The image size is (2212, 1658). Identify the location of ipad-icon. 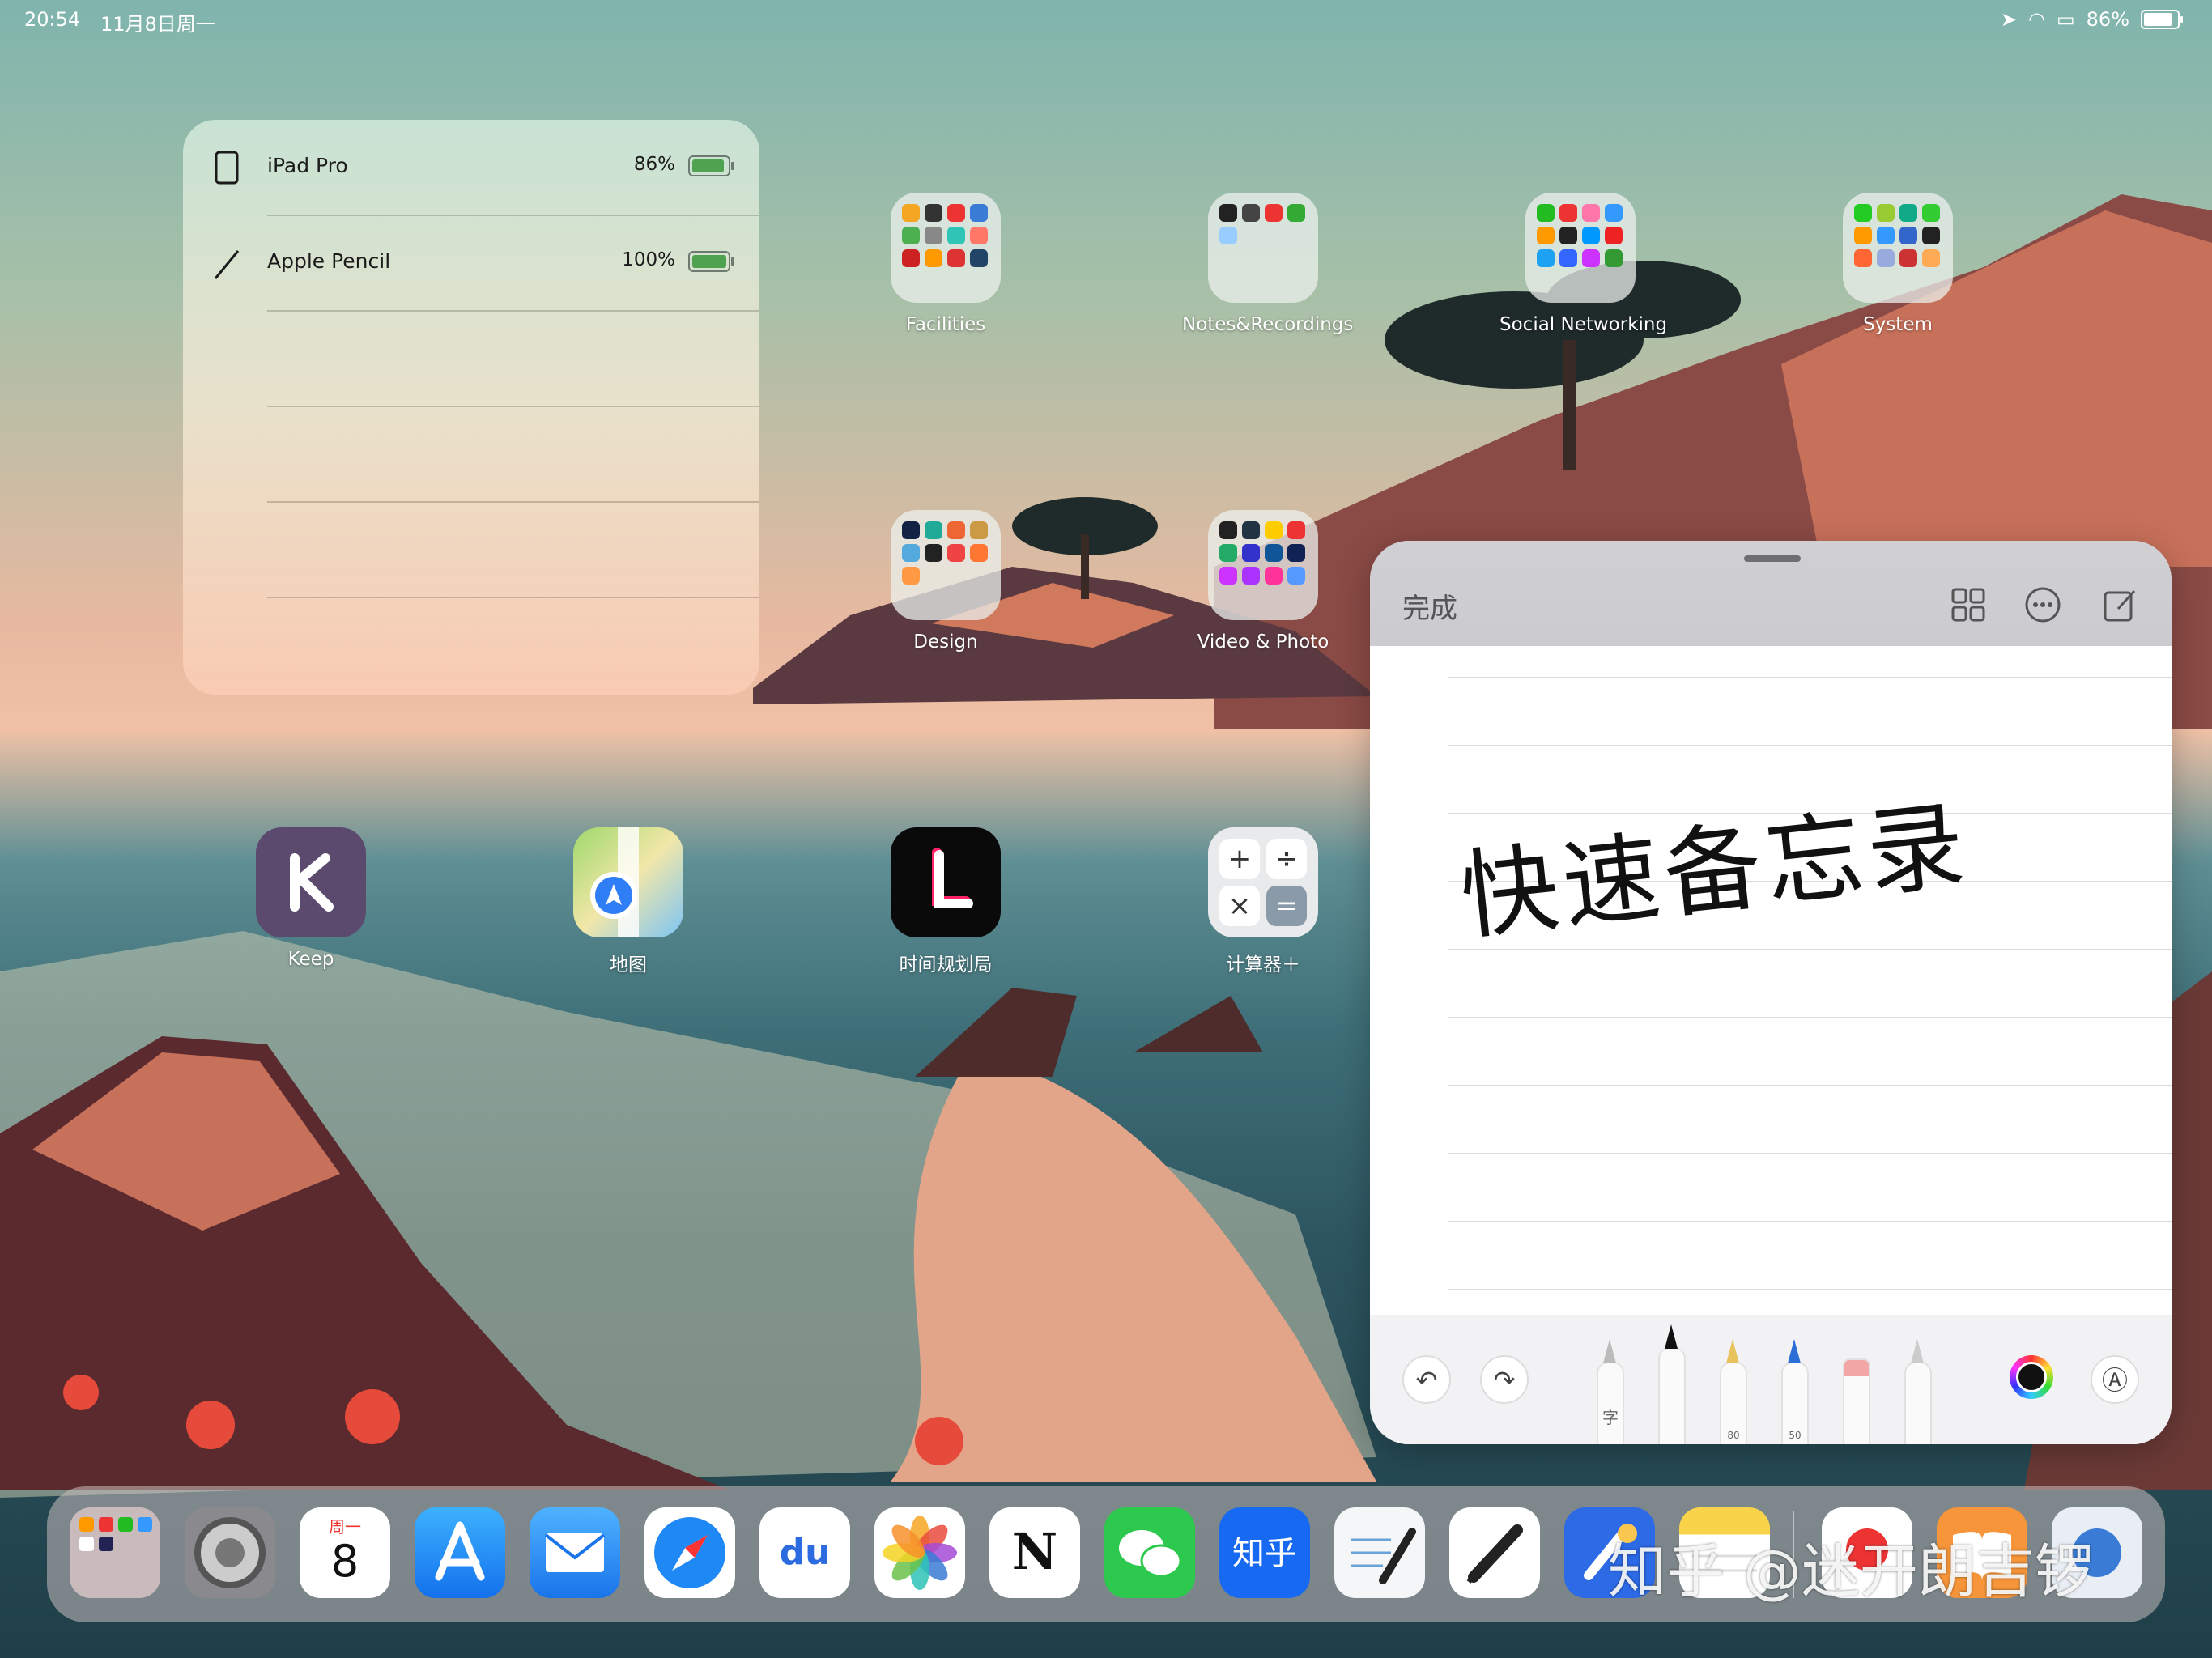
(227, 168).